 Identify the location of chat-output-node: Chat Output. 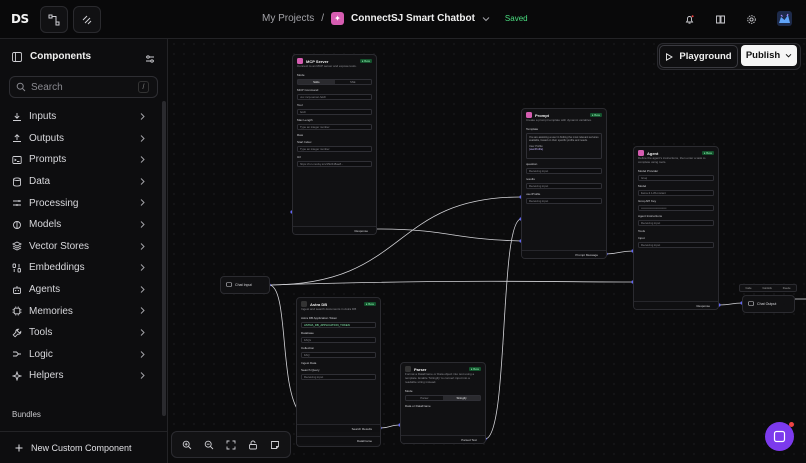
(768, 304).